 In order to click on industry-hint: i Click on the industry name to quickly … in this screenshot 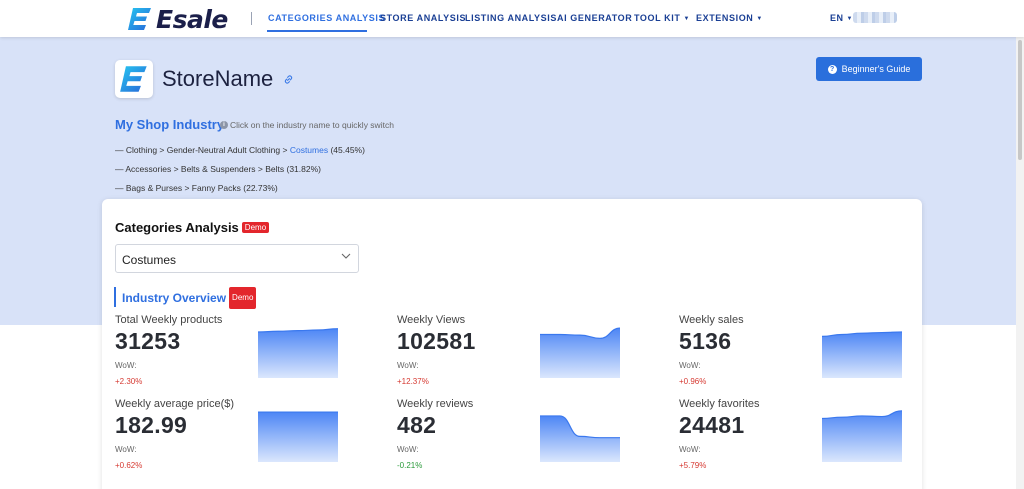, I will do `click(307, 125)`.